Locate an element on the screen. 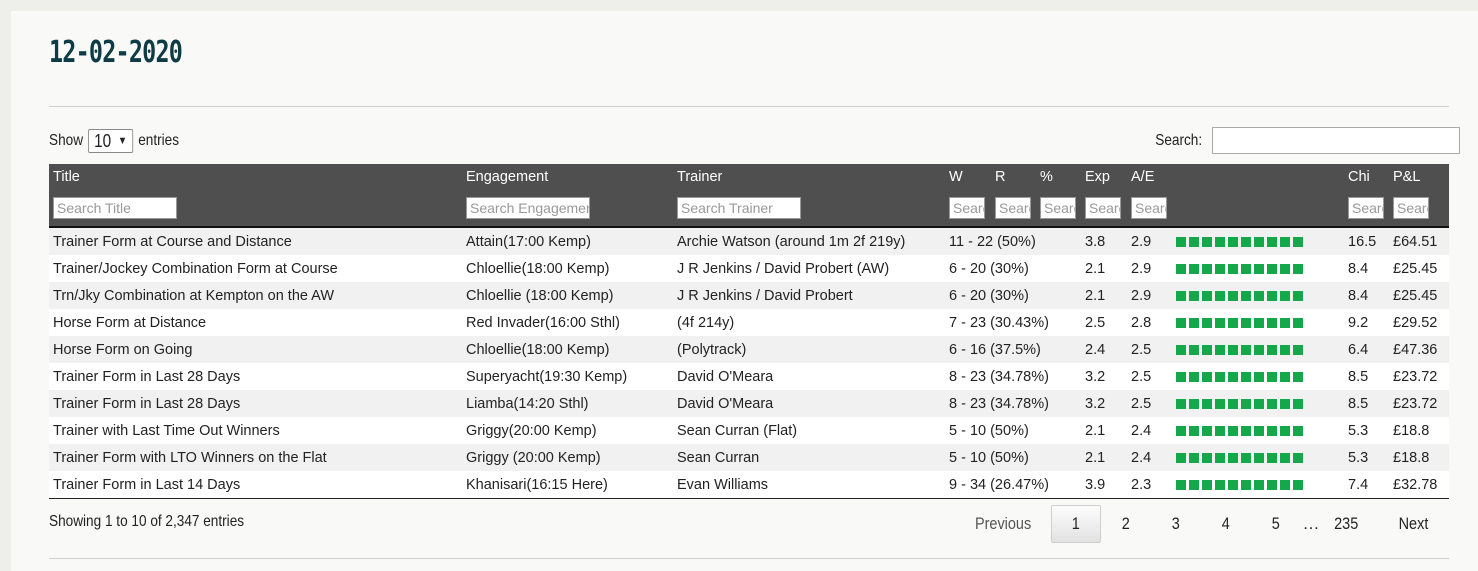  filter-cell: Search Title is located at coordinates (255, 209).